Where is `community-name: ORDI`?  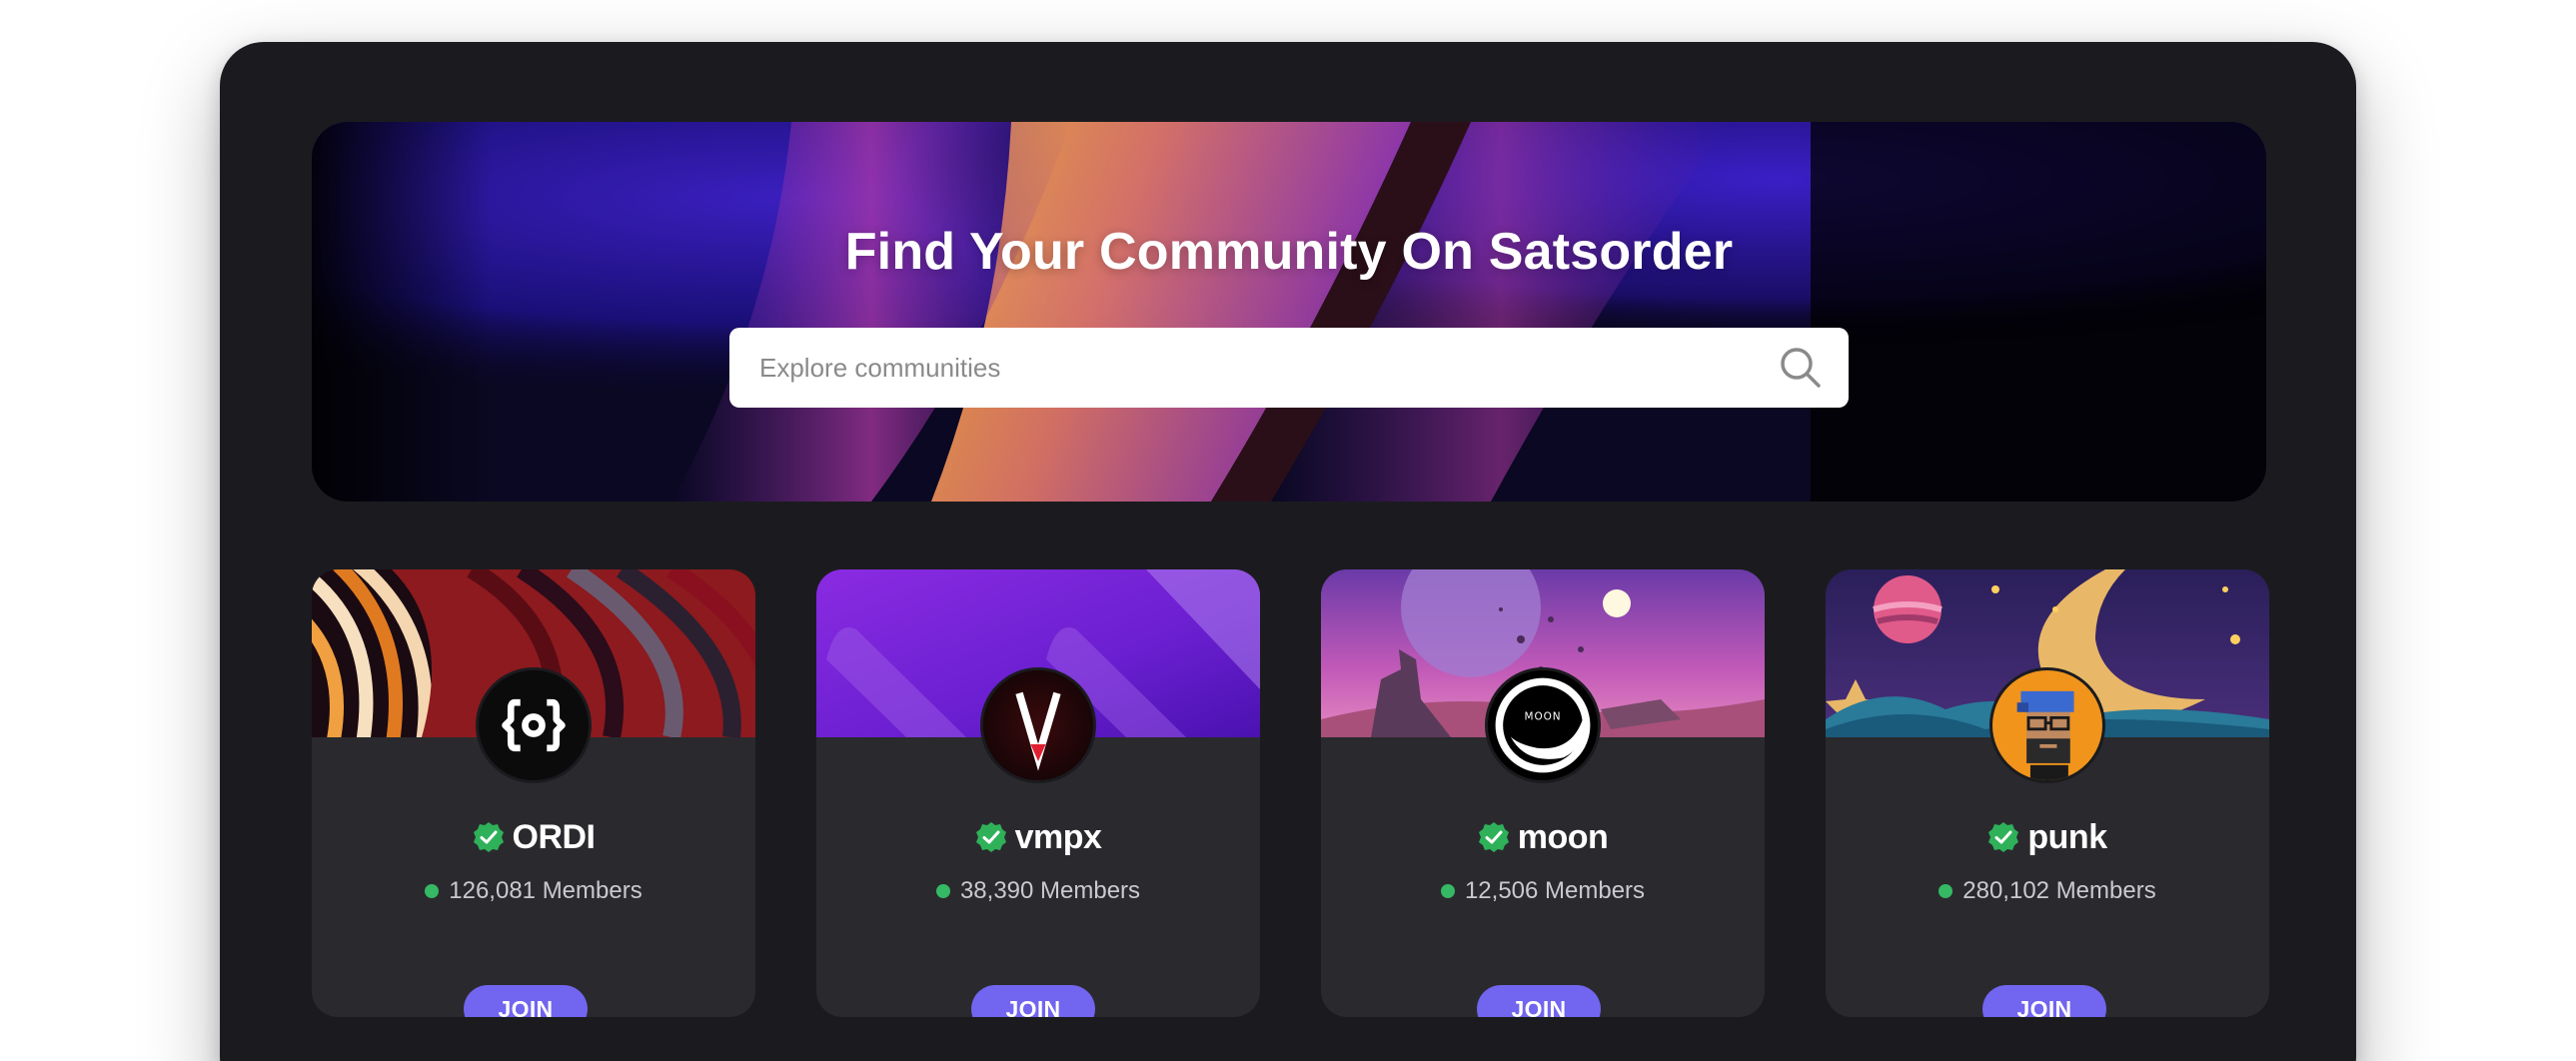
community-name: ORDI is located at coordinates (555, 837).